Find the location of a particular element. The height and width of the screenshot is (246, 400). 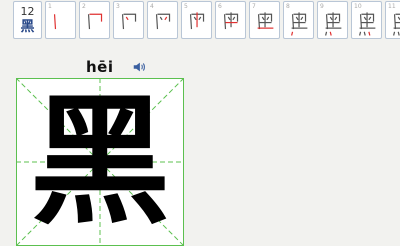

stroke-count: 12 is located at coordinates (27, 11).